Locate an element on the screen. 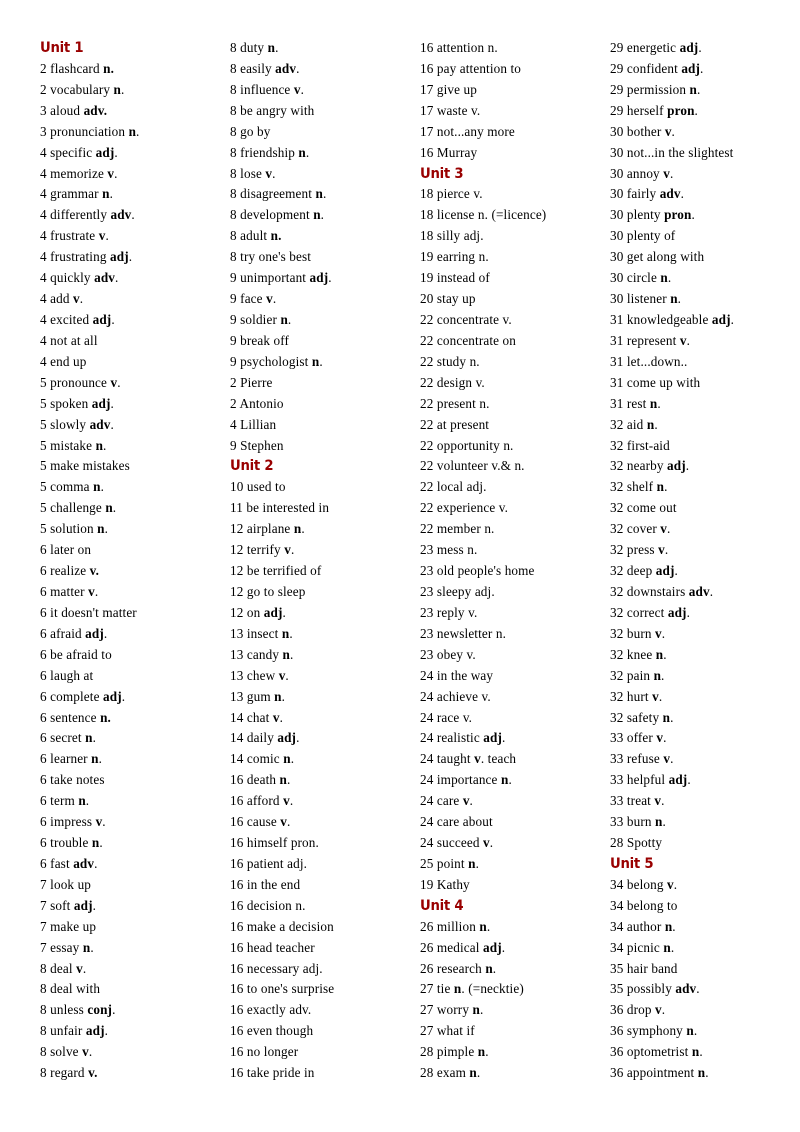 The height and width of the screenshot is (1132, 800). entry-page-number: 33 is located at coordinates (617, 801).